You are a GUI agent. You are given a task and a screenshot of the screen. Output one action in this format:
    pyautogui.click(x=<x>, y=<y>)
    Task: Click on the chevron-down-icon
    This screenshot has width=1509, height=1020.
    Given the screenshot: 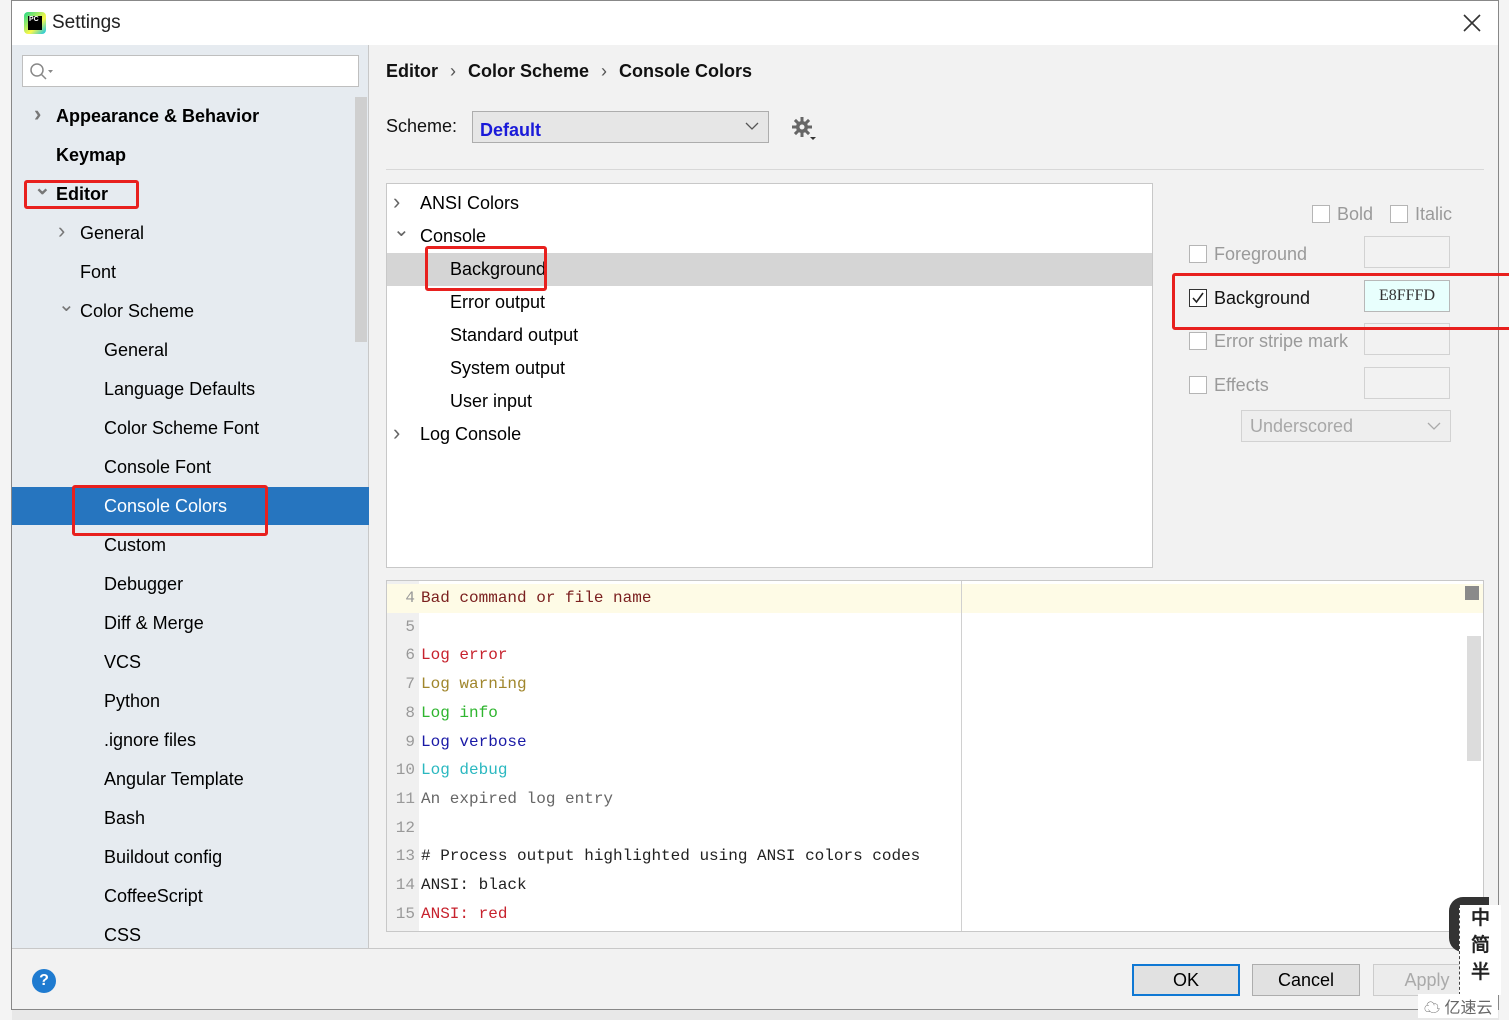 What is the action you would take?
    pyautogui.click(x=752, y=126)
    